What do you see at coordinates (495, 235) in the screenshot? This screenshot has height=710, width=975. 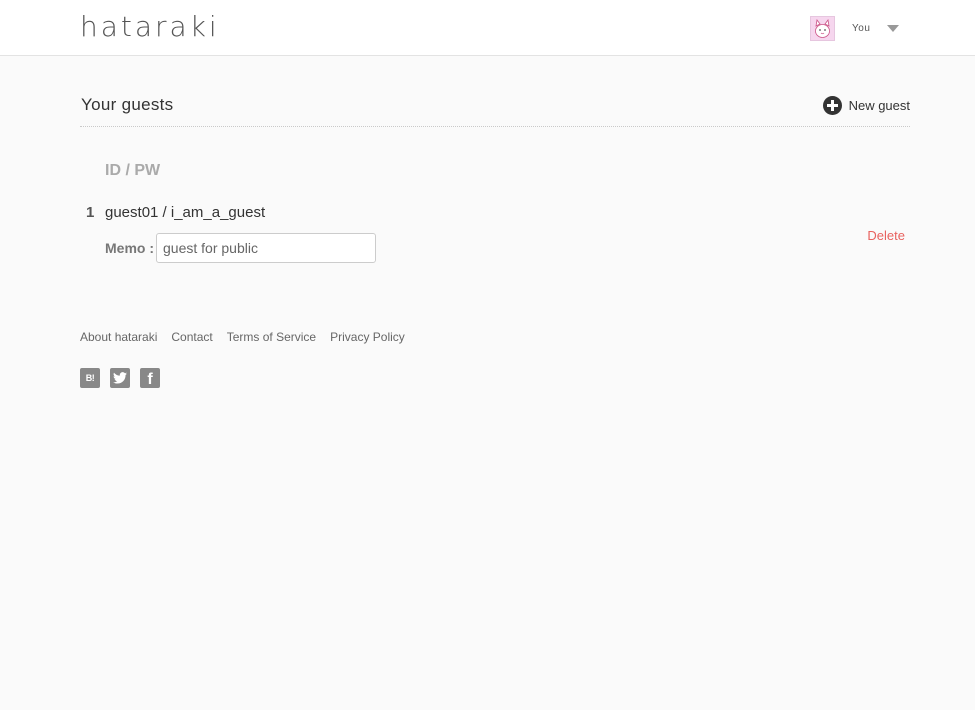 I see `guest-row: 1 guest01 / i_am_a_guest Memo : Delete` at bounding box center [495, 235].